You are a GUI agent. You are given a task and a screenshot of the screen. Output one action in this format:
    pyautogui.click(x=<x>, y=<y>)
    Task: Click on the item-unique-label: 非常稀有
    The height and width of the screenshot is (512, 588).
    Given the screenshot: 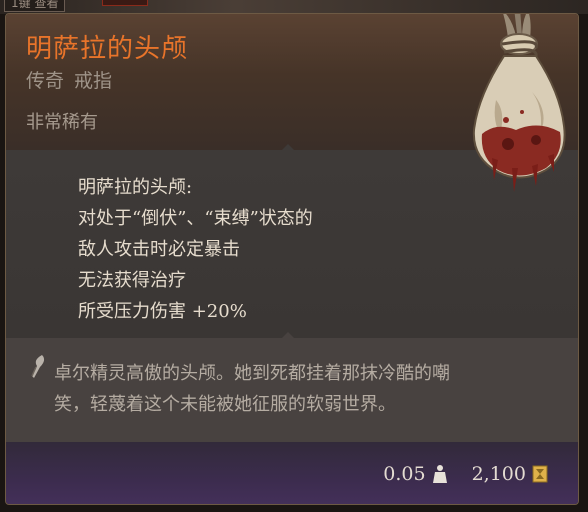 What is the action you would take?
    pyautogui.click(x=62, y=122)
    